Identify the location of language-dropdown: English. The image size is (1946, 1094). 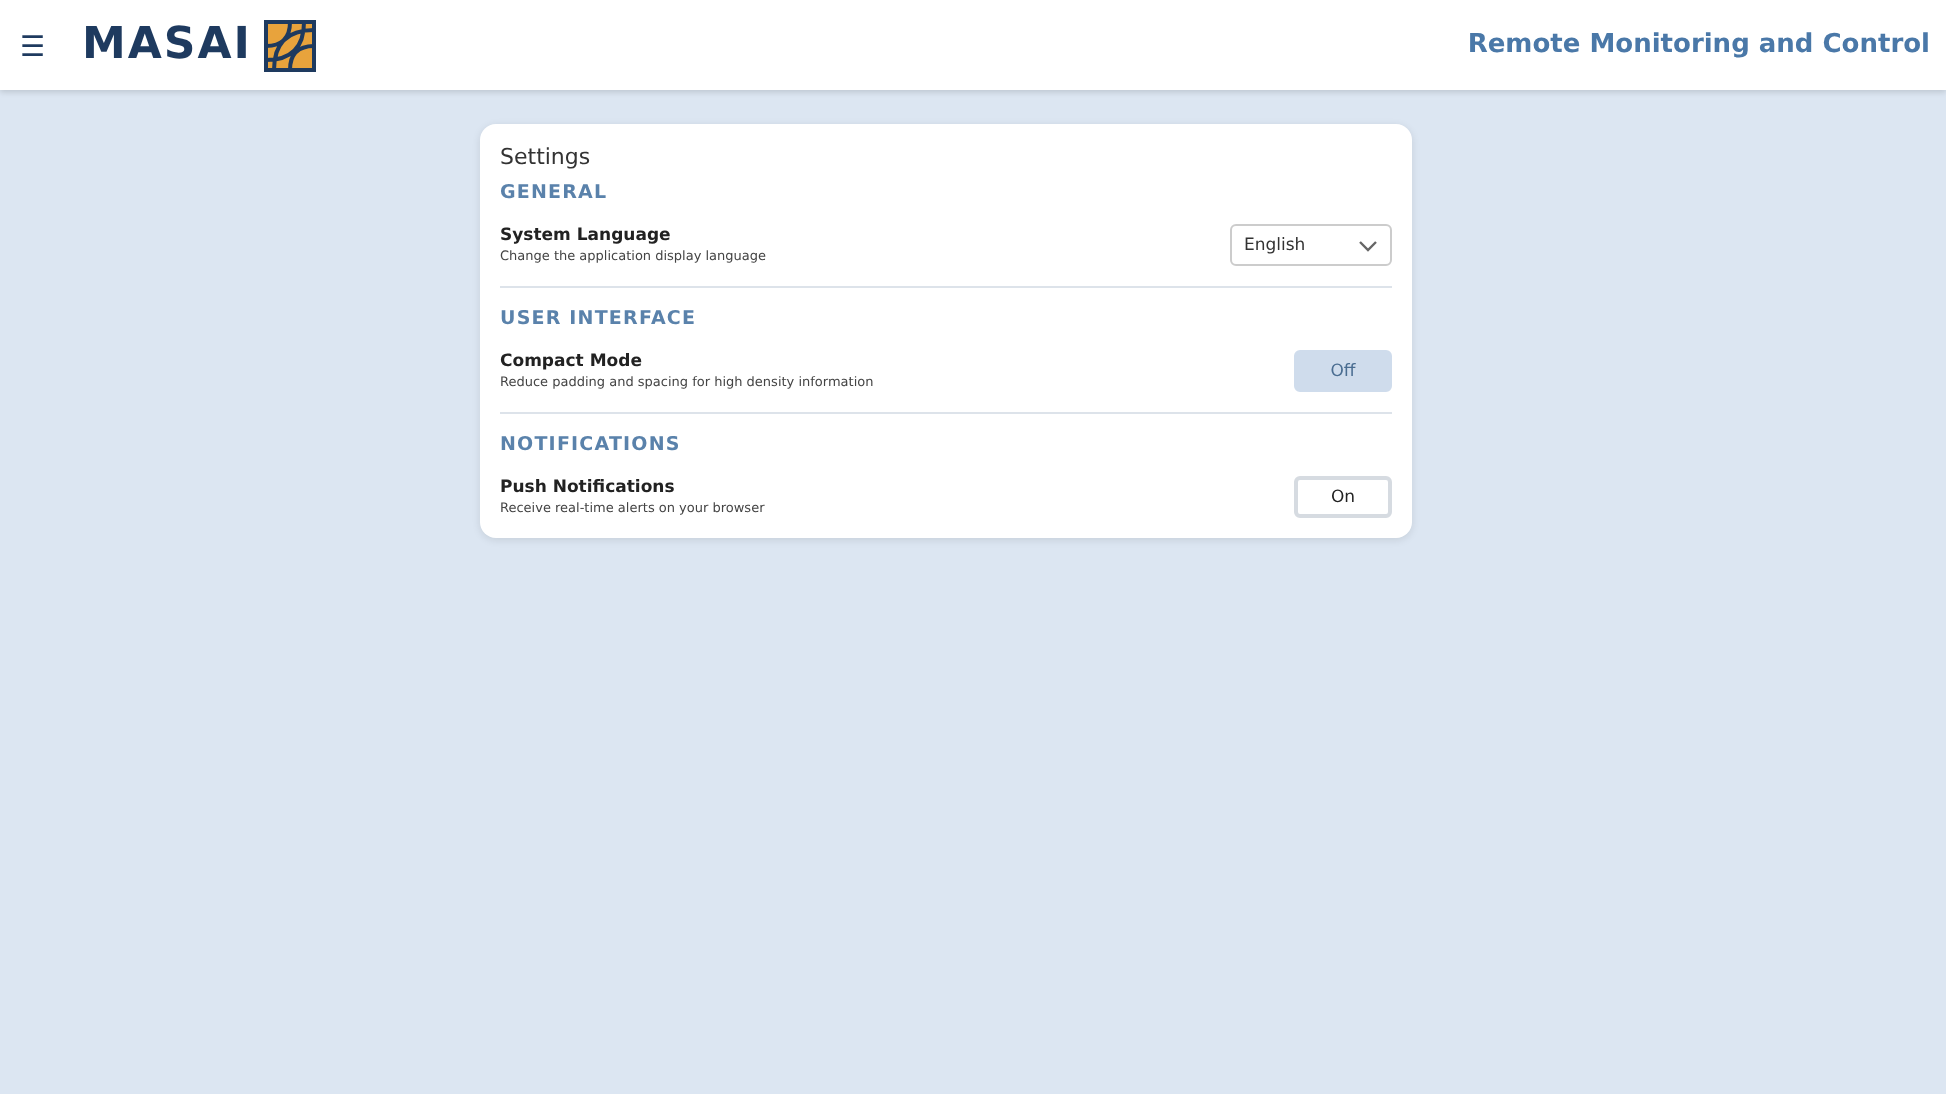
(1311, 245).